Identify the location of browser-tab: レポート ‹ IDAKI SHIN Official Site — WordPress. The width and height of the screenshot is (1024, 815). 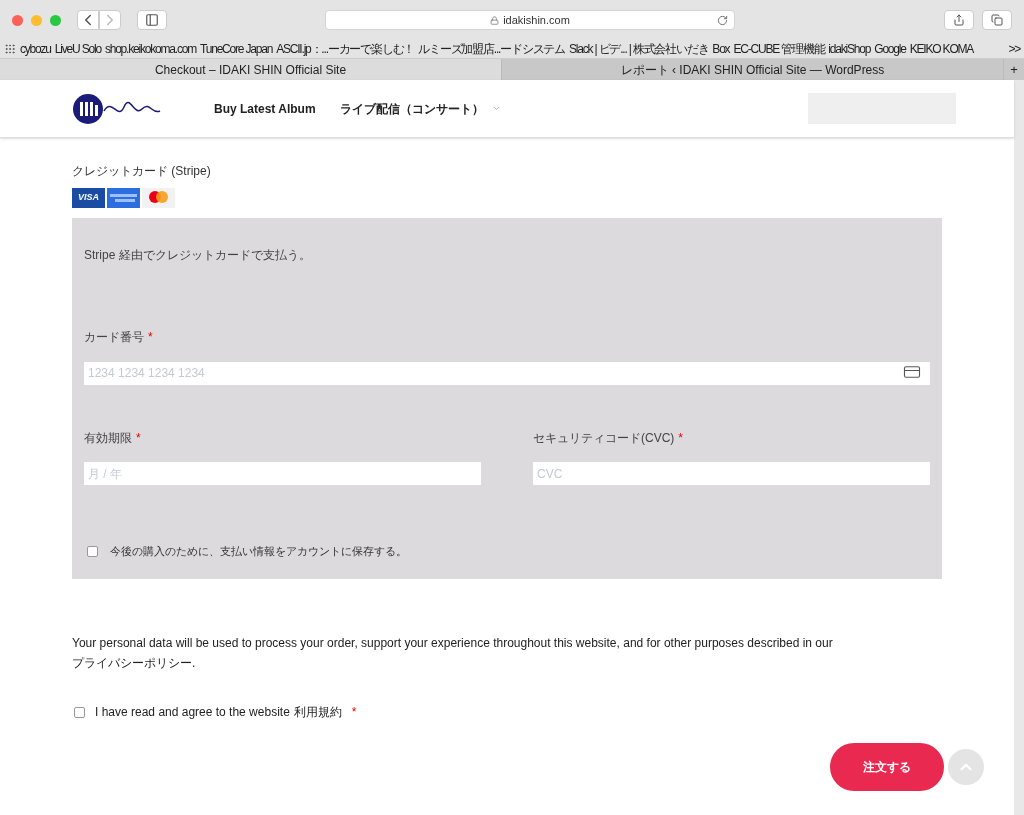
(753, 69).